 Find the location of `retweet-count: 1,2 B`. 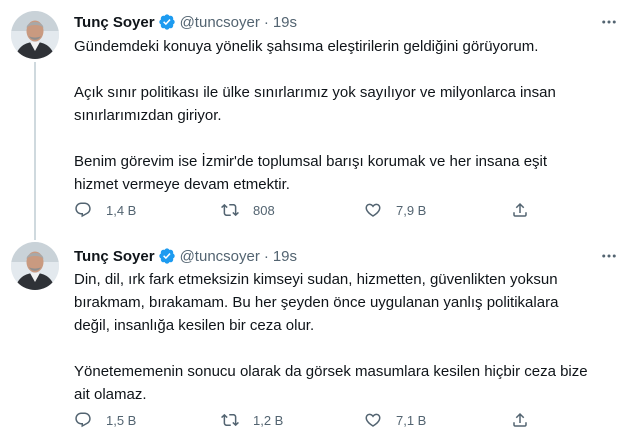

retweet-count: 1,2 B is located at coordinates (268, 420).